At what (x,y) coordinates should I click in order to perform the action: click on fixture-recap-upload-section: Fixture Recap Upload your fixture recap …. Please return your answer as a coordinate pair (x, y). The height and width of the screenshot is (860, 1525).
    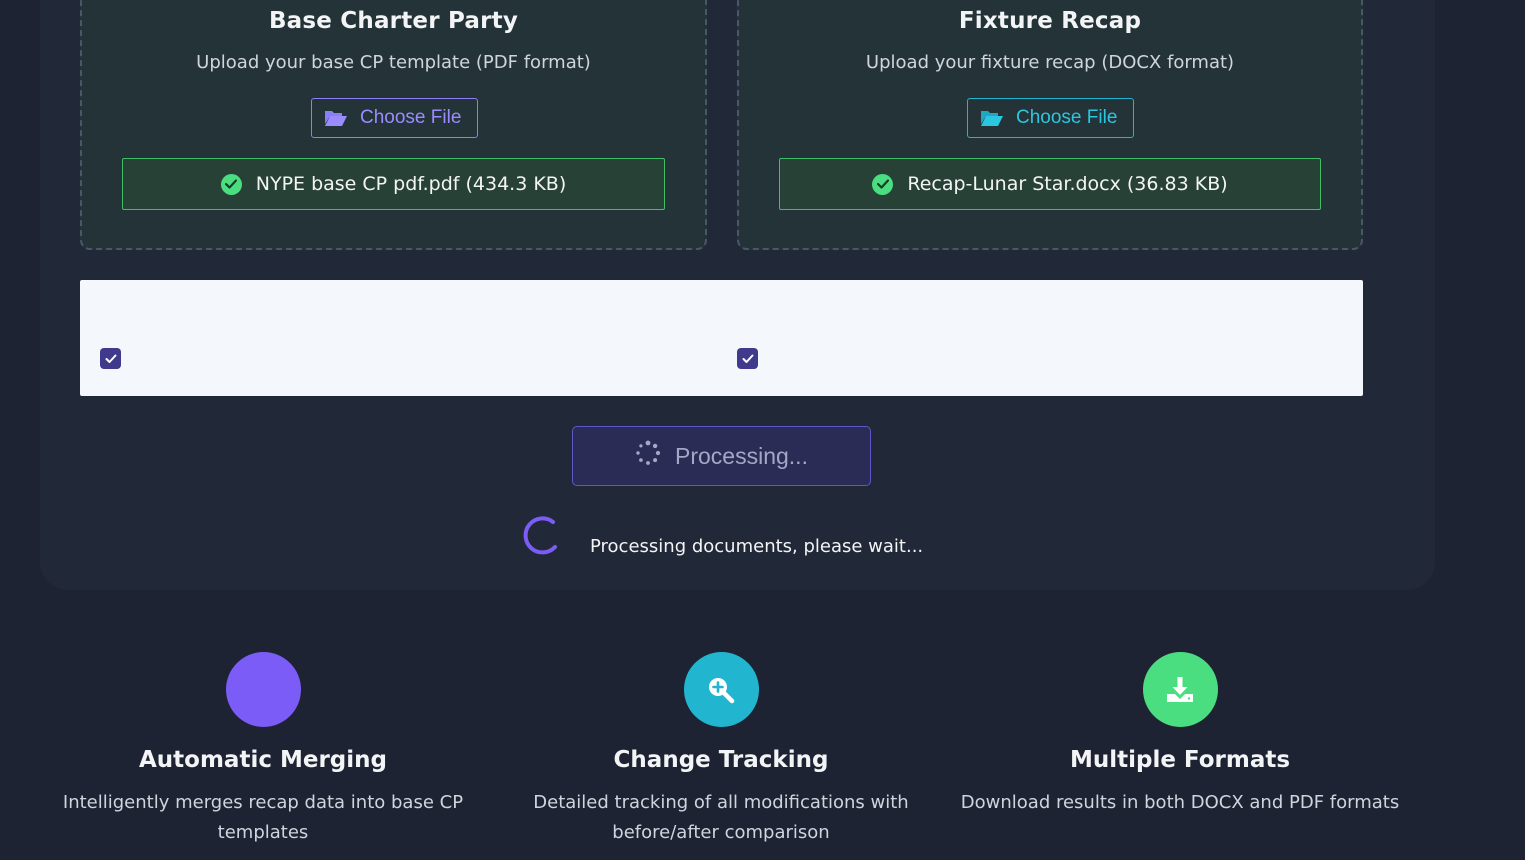
    Looking at the image, I should click on (1050, 125).